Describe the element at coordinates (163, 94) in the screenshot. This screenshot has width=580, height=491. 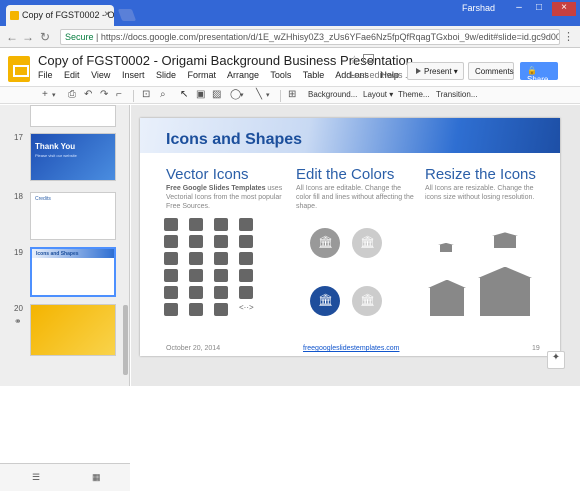
I see `zoom-dropdown-icon: ⌕` at that location.